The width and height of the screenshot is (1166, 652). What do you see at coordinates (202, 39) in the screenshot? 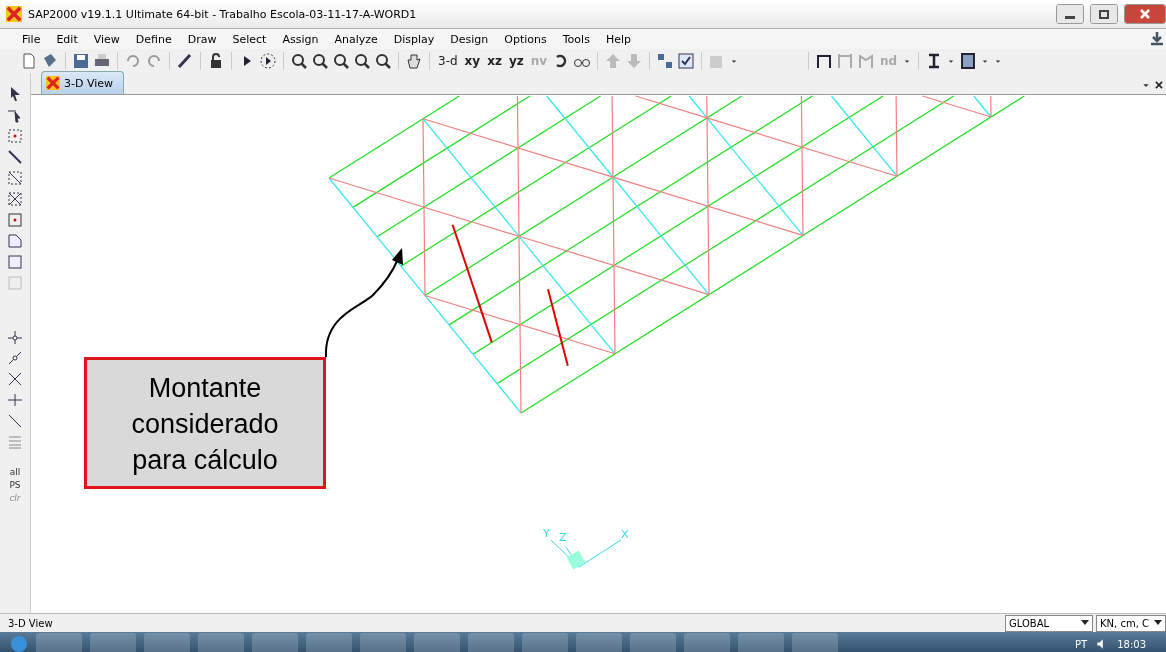
I see `menu-item: Draw` at bounding box center [202, 39].